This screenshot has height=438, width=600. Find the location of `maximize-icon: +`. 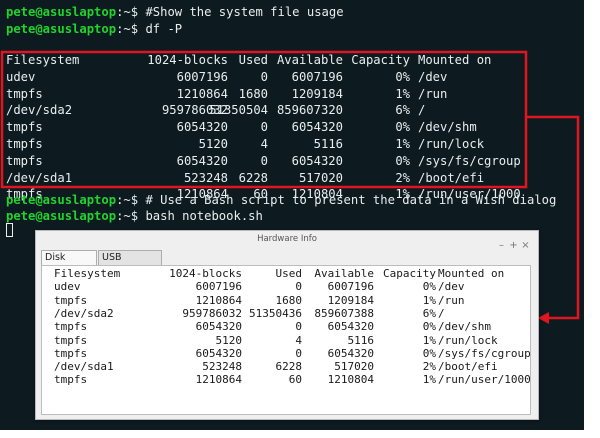

maximize-icon: + is located at coordinates (513, 245).